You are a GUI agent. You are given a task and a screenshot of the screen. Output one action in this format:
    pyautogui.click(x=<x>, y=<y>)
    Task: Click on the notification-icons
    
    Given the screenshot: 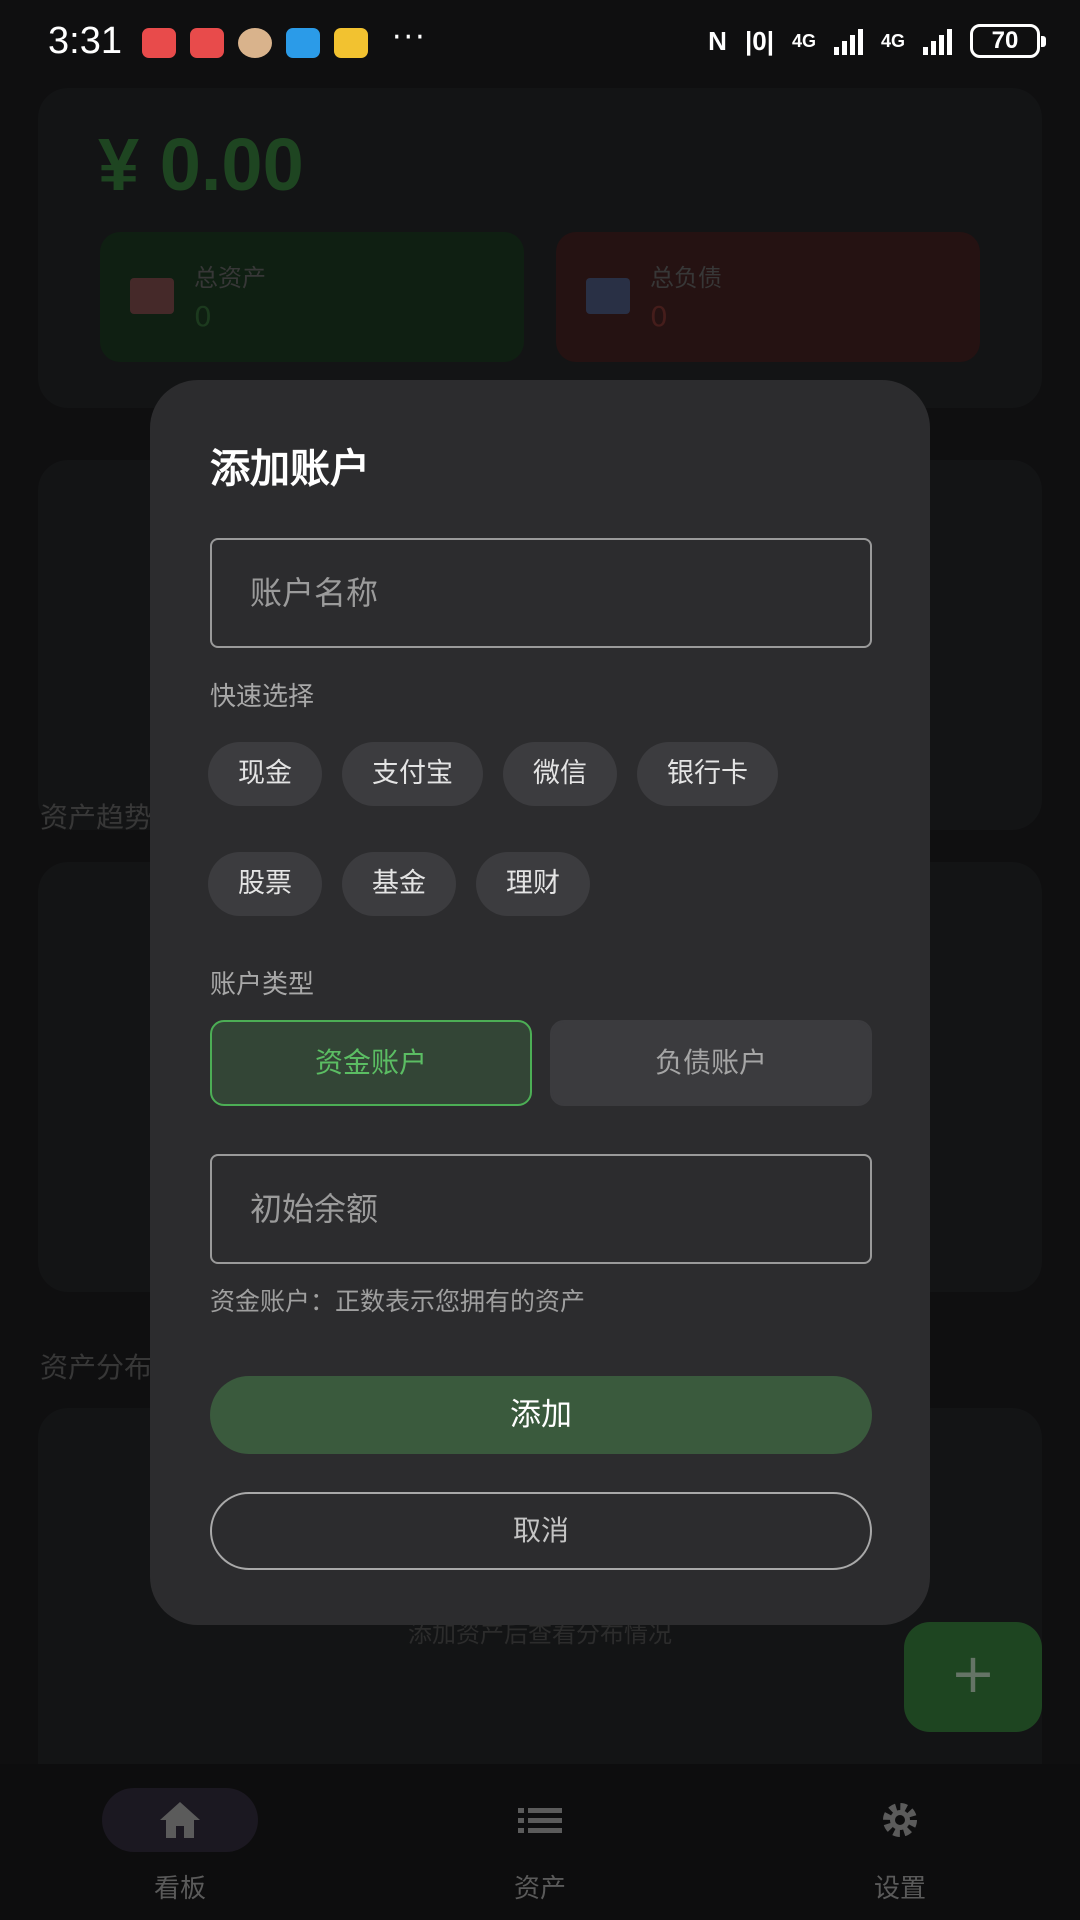 What is the action you would take?
    pyautogui.click(x=255, y=43)
    